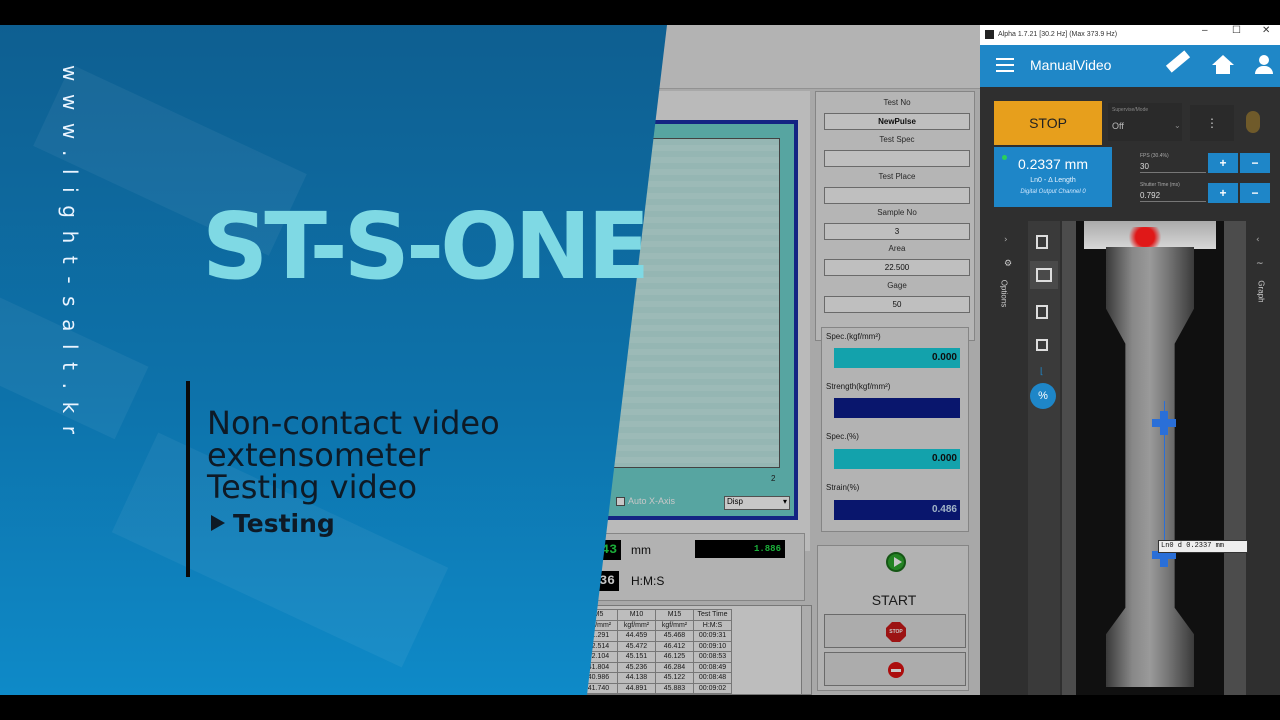  What do you see at coordinates (897, 176) in the screenshot?
I see `test-place-label: Test Place` at bounding box center [897, 176].